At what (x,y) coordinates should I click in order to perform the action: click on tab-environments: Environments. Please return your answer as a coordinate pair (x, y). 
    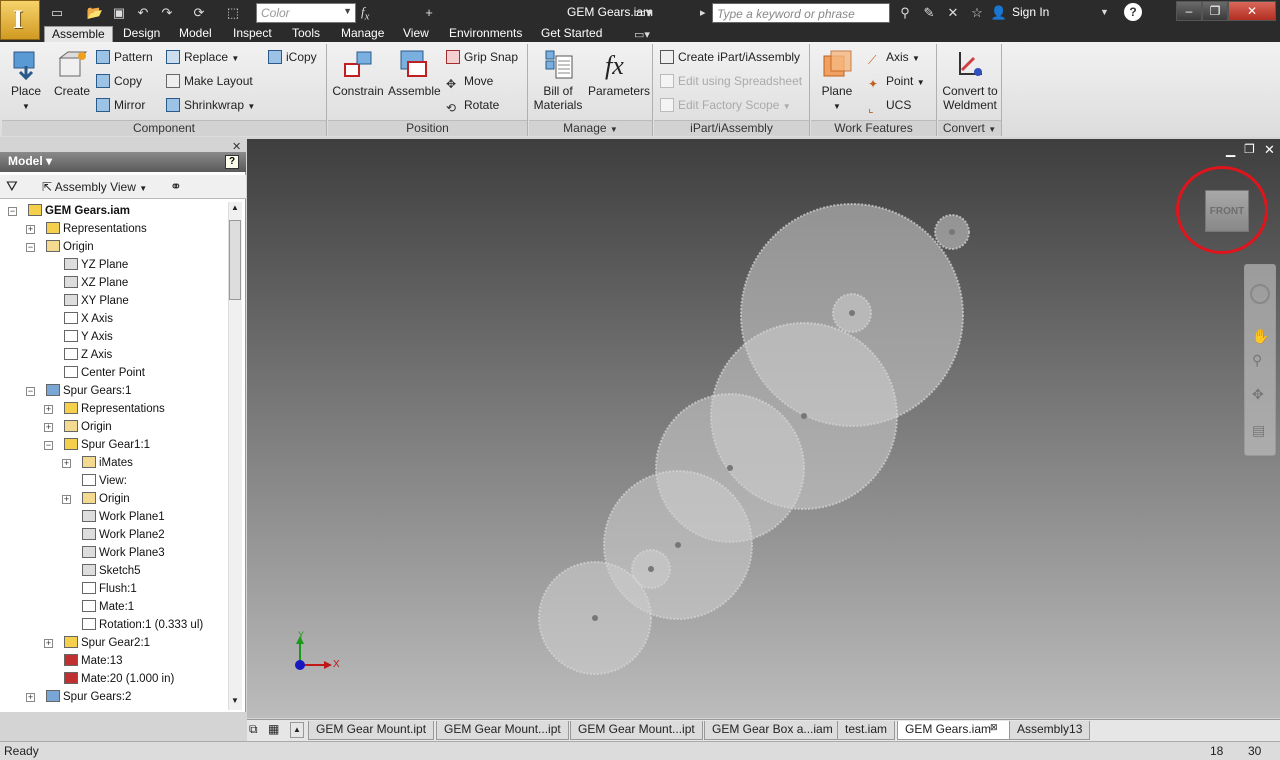
    Looking at the image, I should click on (485, 34).